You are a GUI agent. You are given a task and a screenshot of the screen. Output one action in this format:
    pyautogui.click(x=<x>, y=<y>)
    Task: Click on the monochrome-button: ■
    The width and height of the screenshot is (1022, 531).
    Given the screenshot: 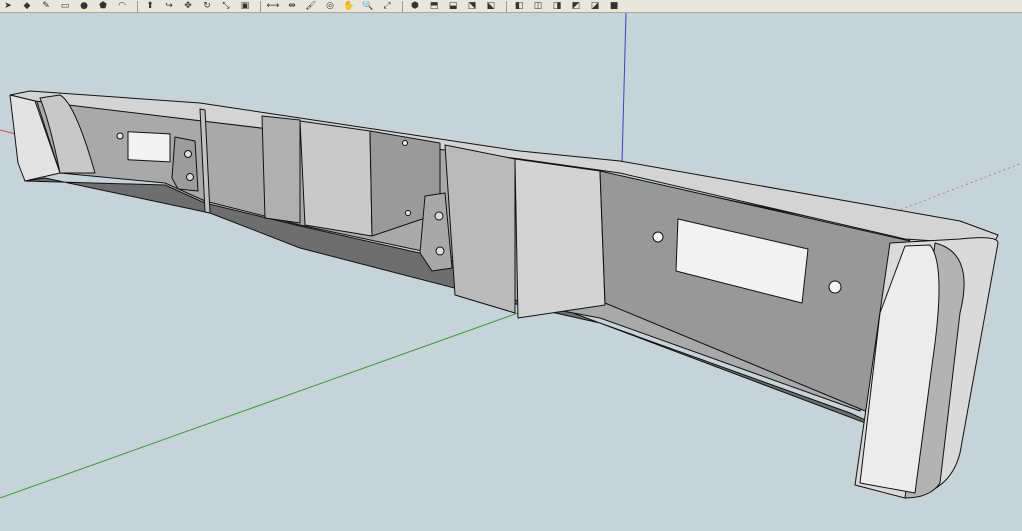 What is the action you would take?
    pyautogui.click(x=614, y=6)
    